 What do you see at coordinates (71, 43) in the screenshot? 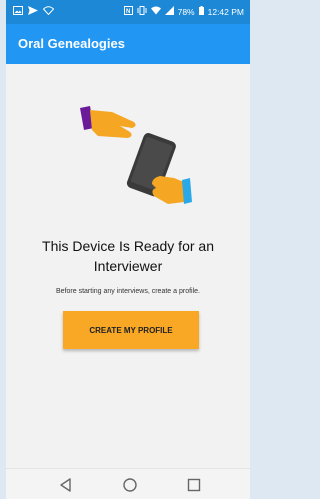
I see `app-title: Oral Genealogies` at bounding box center [71, 43].